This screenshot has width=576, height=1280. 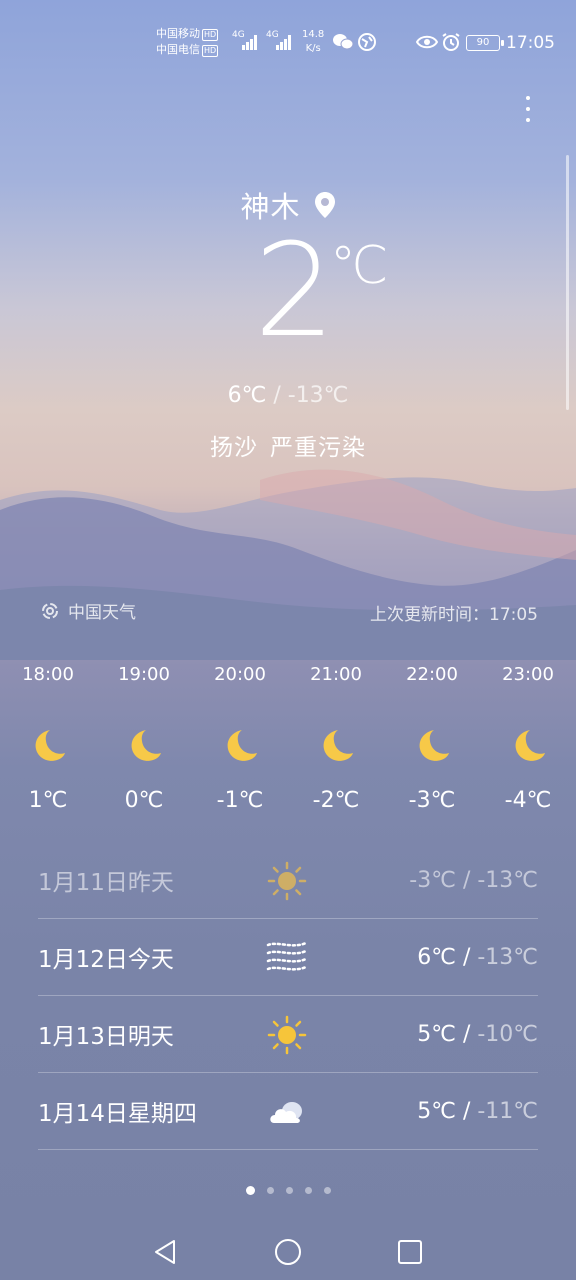 I want to click on hour-time: 21:00, so click(x=336, y=674).